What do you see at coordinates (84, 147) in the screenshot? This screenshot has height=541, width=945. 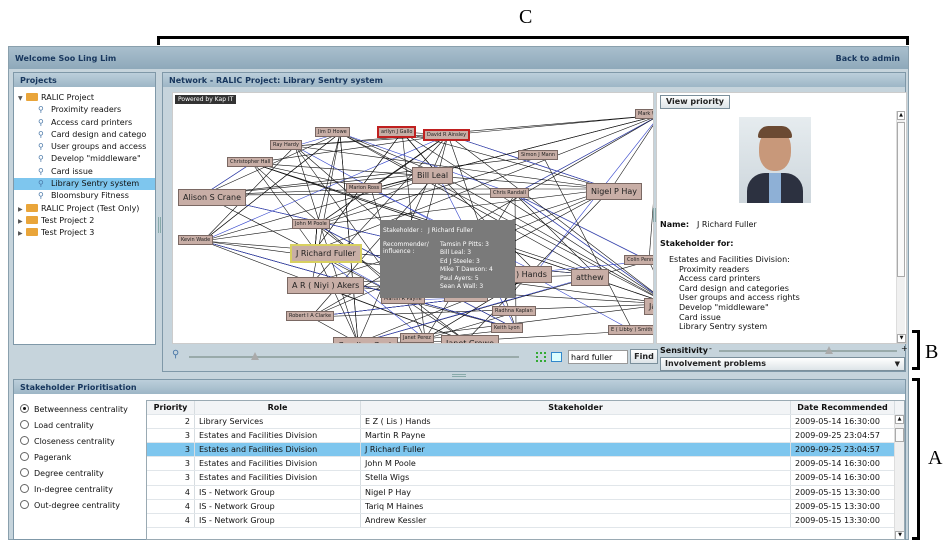 I see `tree-item: ⚲ User groups and access` at bounding box center [84, 147].